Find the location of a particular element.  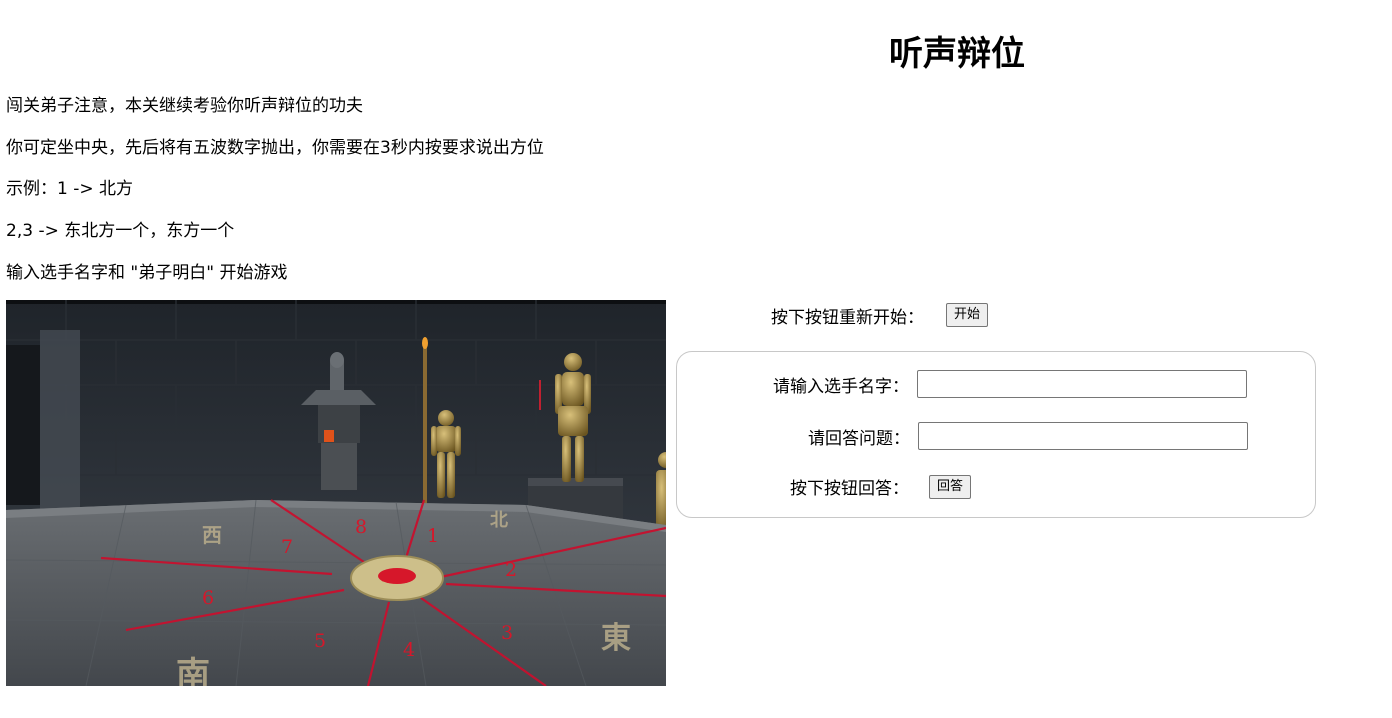

answer-form: 请输入选手名字： 请回答问题： 按下按钮回答： 回答 is located at coordinates (996, 434).